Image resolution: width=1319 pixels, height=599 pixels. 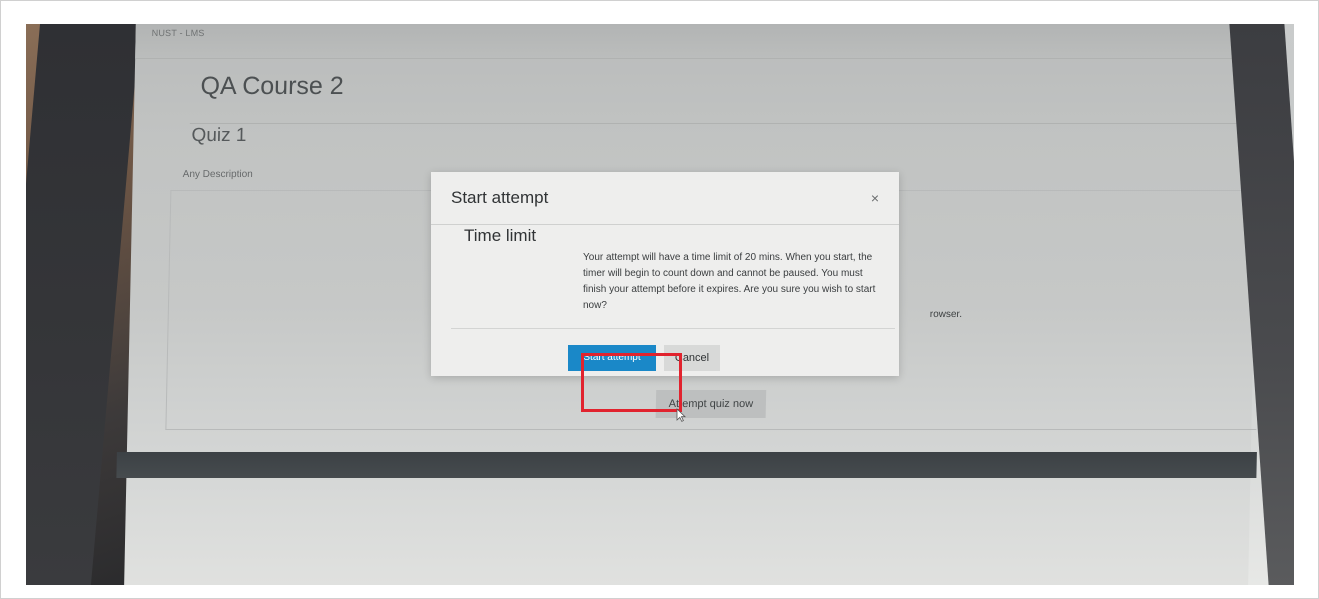 What do you see at coordinates (946, 314) in the screenshot?
I see `browser-text-fragment: rowser.` at bounding box center [946, 314].